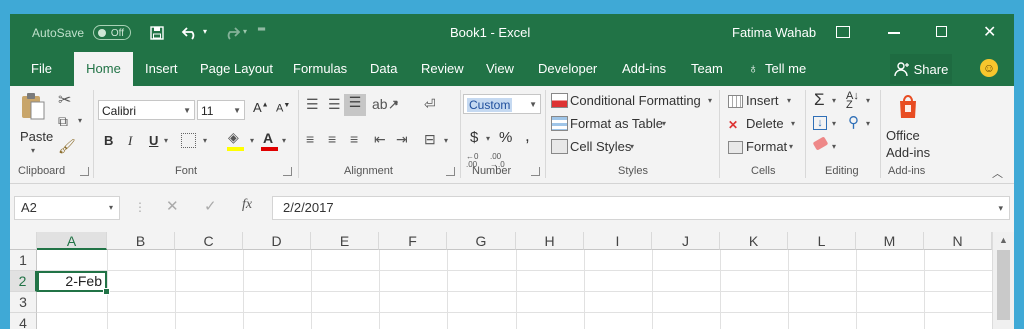  What do you see at coordinates (941, 31) in the screenshot?
I see `maximize-icon` at bounding box center [941, 31].